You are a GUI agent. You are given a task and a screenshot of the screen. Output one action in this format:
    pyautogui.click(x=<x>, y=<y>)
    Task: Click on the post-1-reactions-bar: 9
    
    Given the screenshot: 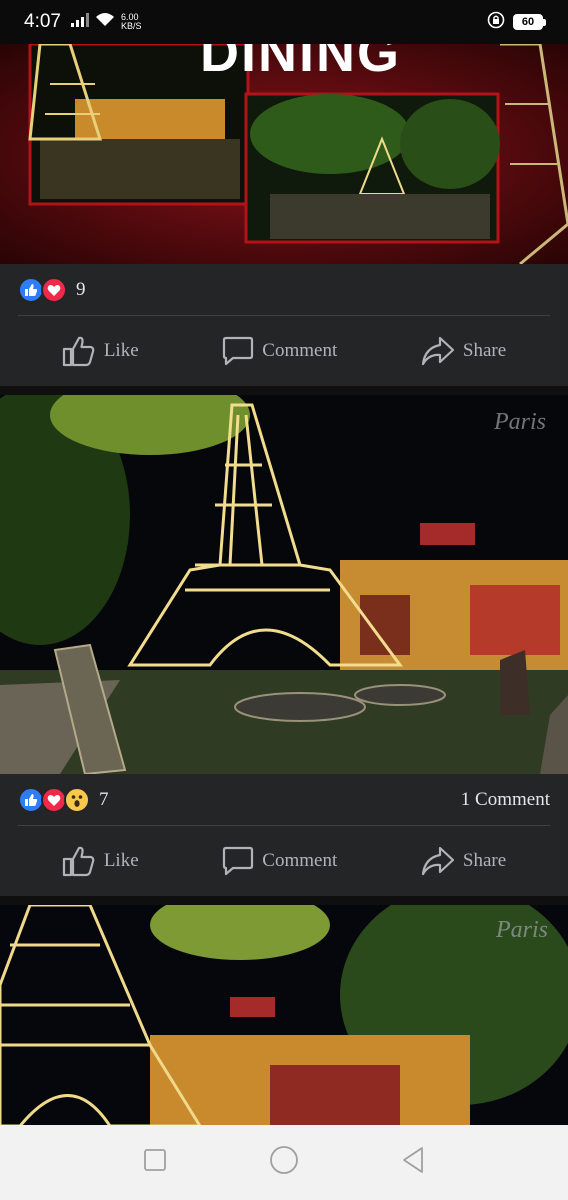 What is the action you would take?
    pyautogui.click(x=284, y=290)
    